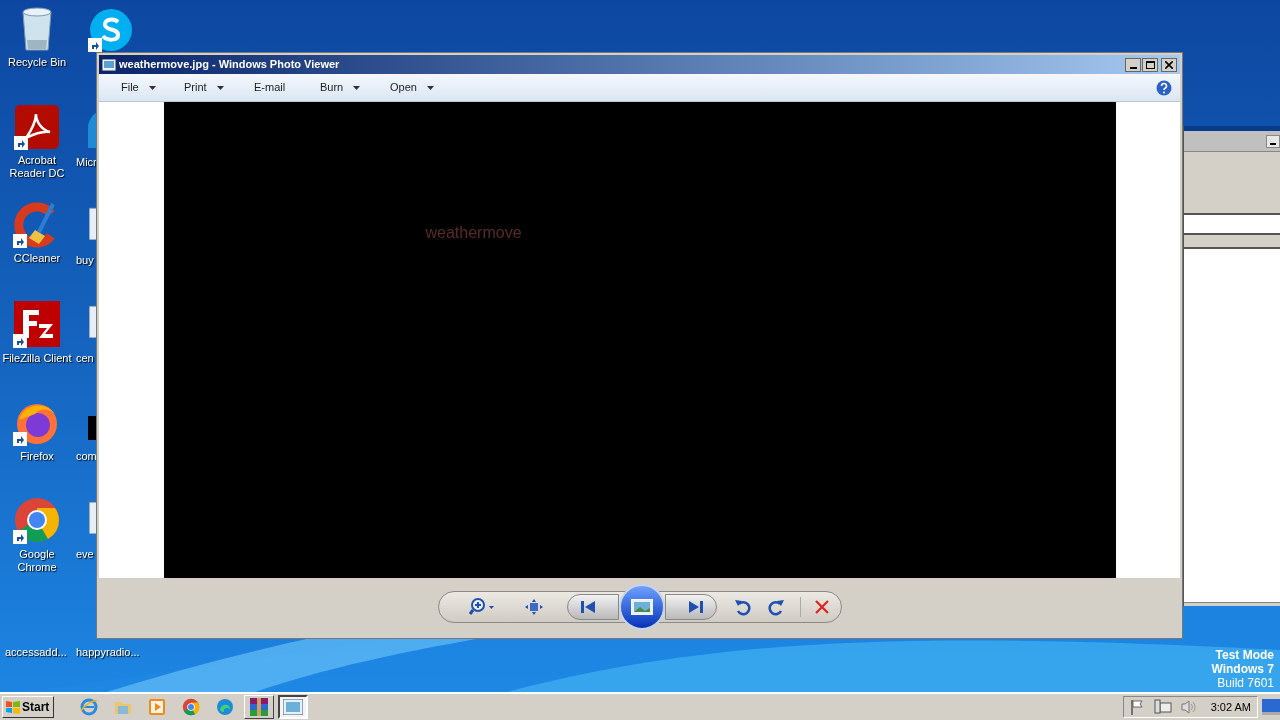  I want to click on taskbar-button, so click(293, 707).